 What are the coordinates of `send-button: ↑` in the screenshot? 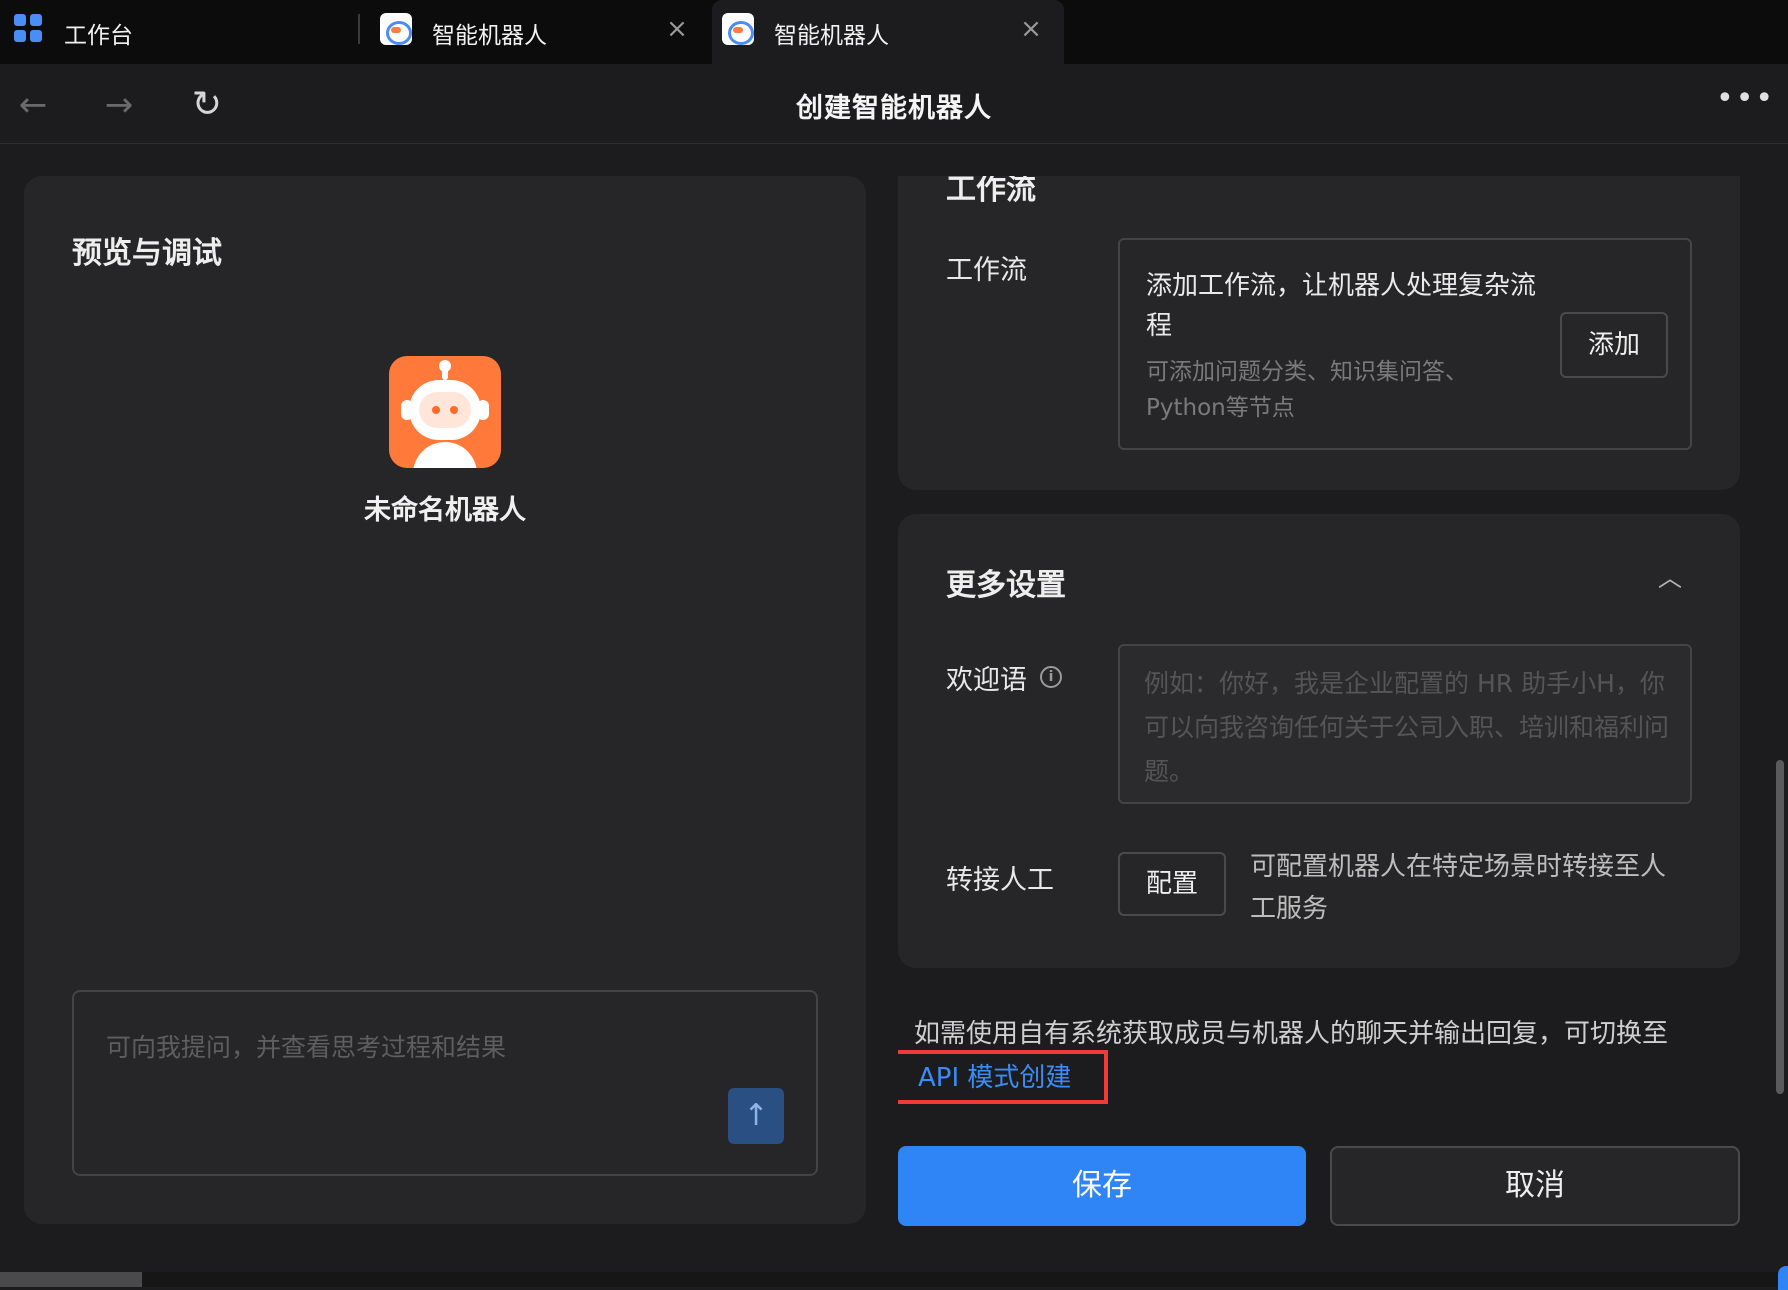 It's located at (756, 1116).